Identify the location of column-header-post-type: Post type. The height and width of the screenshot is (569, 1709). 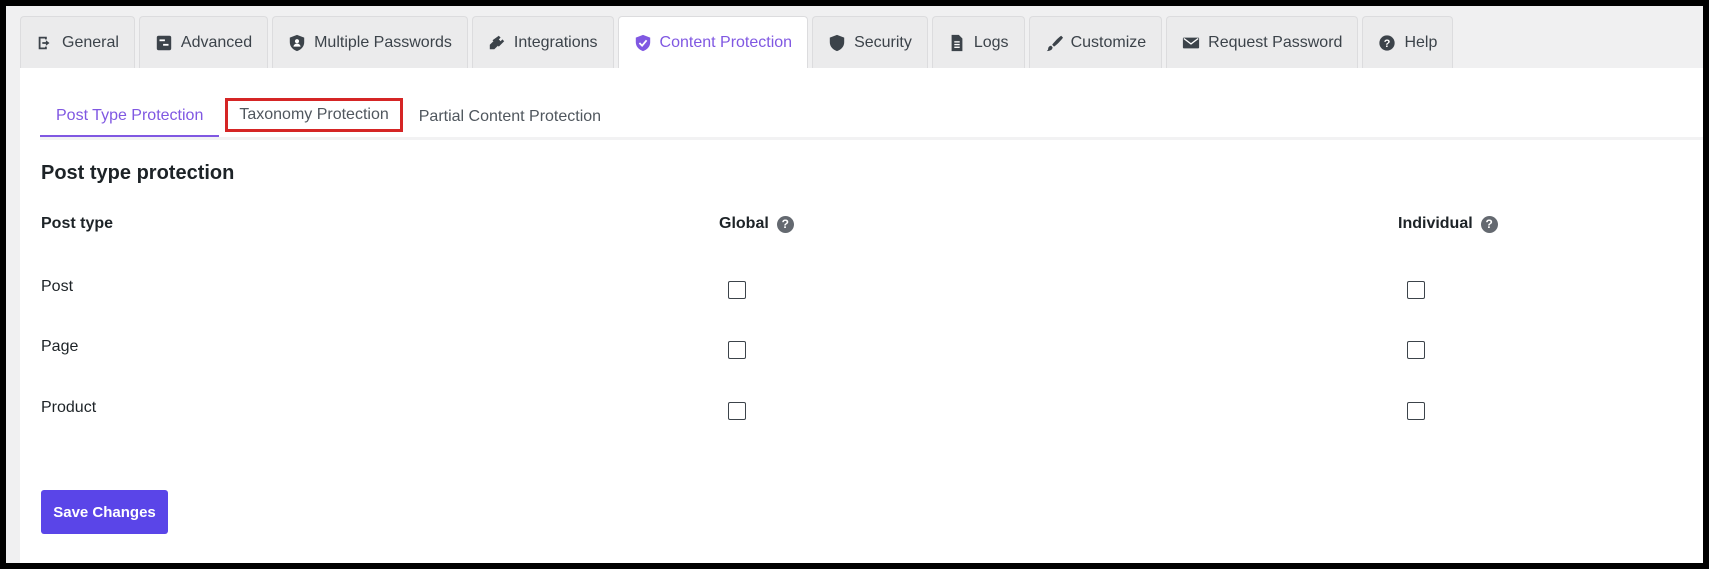
(77, 223).